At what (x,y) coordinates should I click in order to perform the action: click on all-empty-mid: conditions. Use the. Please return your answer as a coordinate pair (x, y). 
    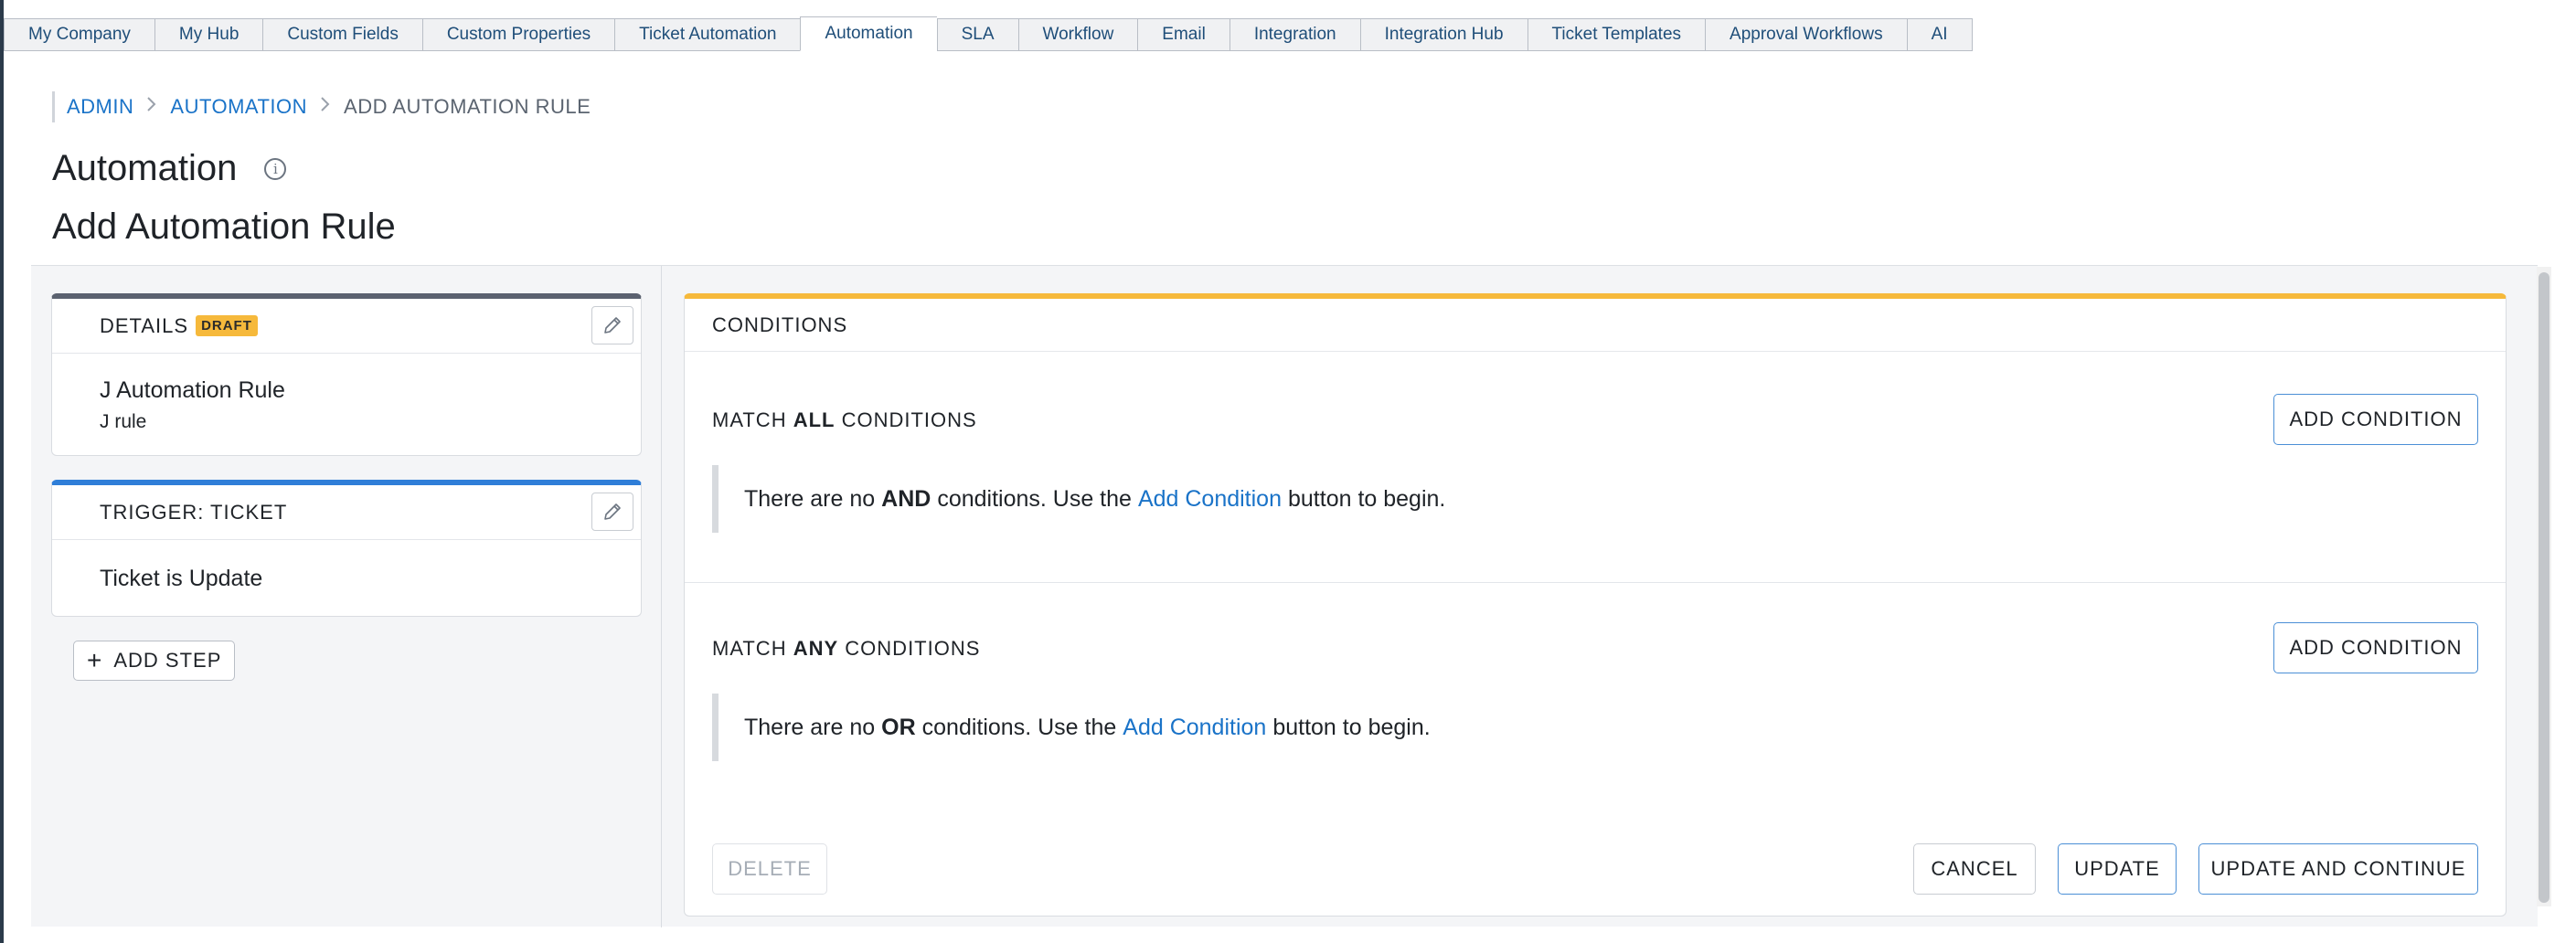
    Looking at the image, I should click on (1034, 498).